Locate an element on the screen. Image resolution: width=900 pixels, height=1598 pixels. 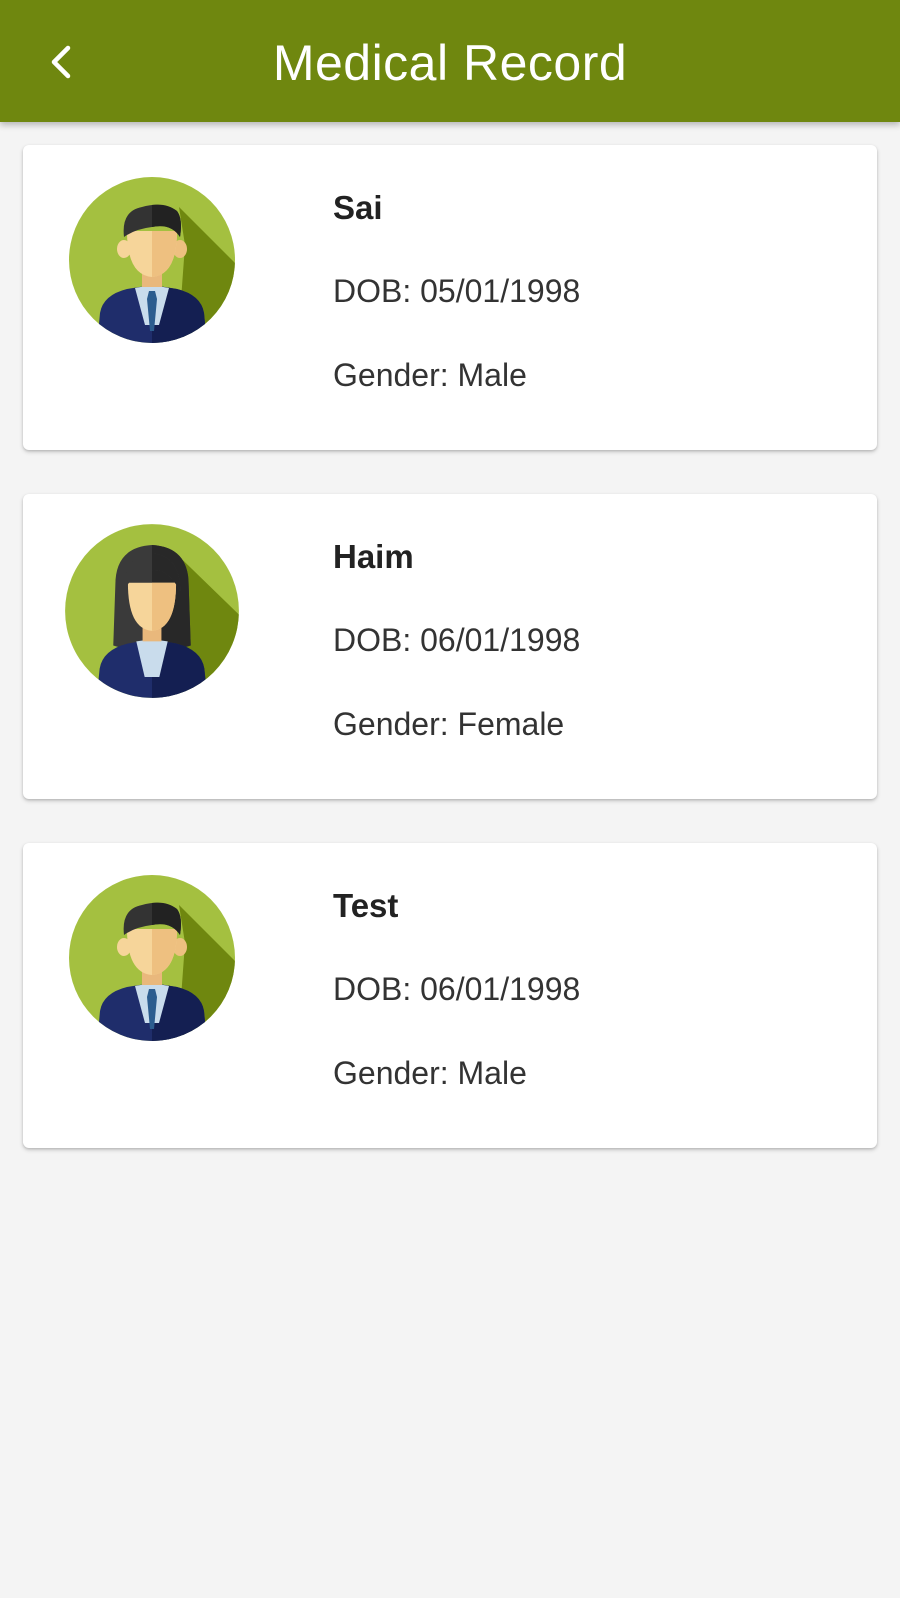
record-name: Haim is located at coordinates (373, 556).